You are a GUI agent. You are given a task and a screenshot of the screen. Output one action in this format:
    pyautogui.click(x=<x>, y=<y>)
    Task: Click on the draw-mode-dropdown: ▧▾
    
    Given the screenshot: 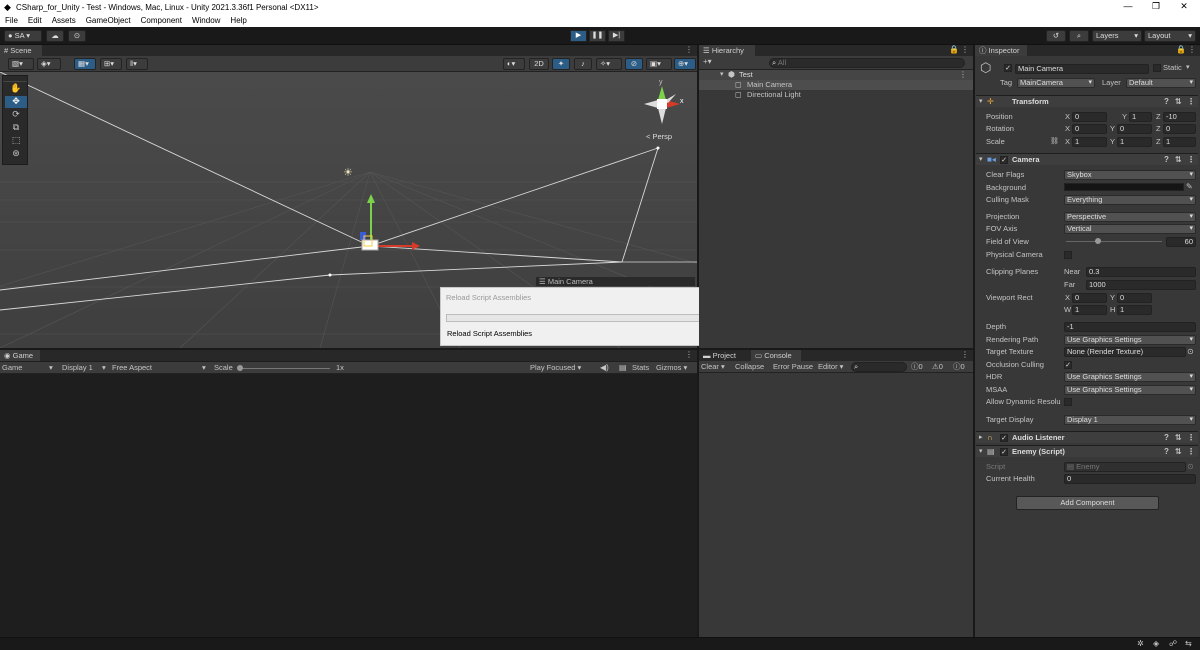 What is the action you would take?
    pyautogui.click(x=21, y=64)
    